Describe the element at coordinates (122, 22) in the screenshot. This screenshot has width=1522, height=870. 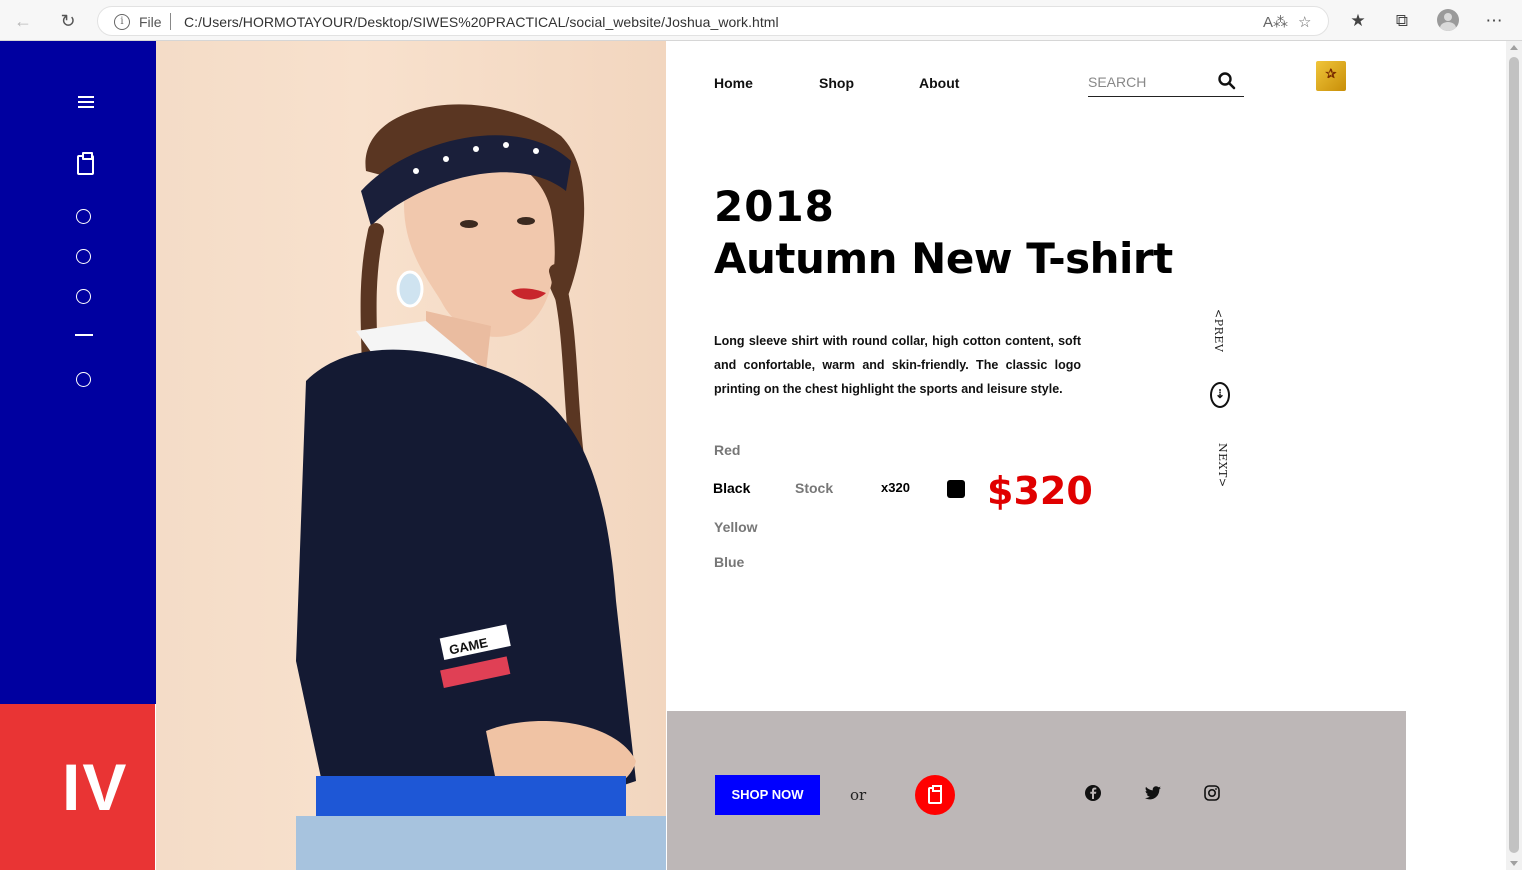
I see `info-icon: i` at that location.